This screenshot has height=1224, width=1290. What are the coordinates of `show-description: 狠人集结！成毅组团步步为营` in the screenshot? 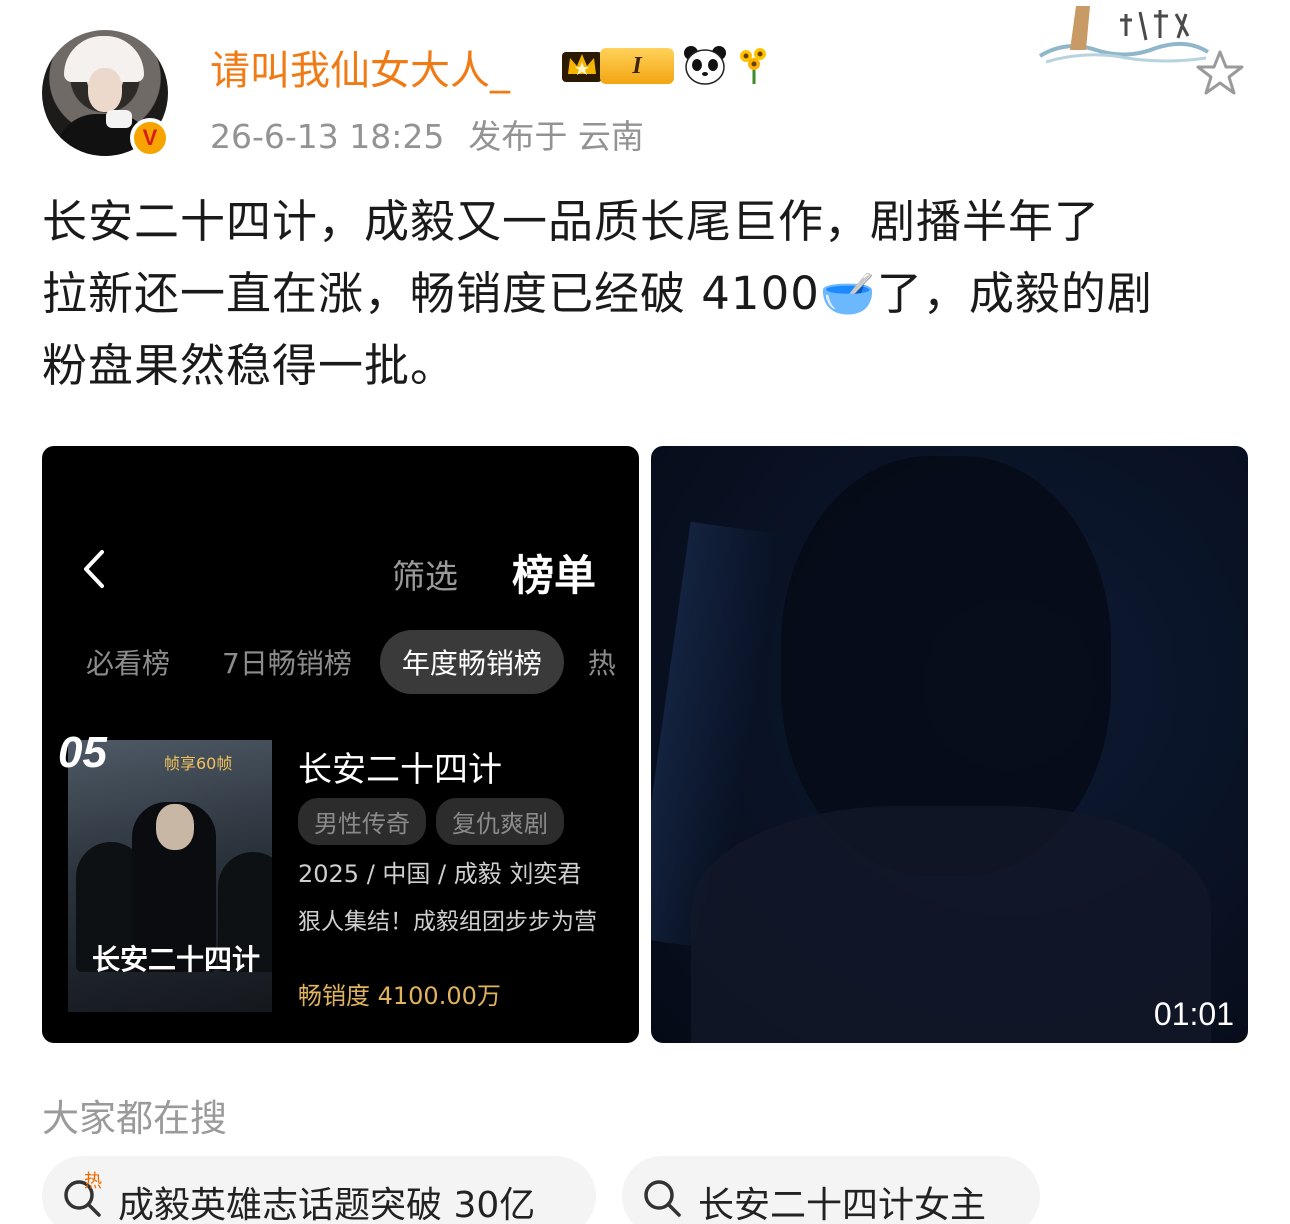 It's located at (447, 922).